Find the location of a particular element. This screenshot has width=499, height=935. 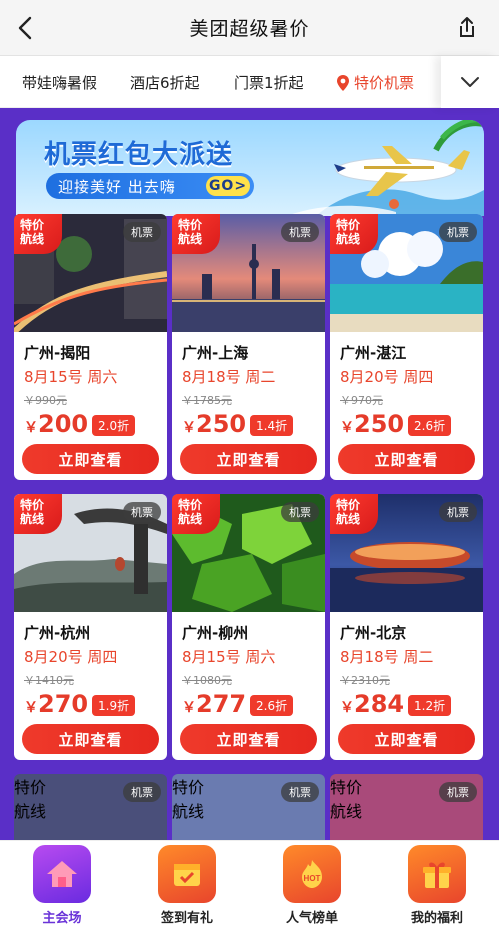

sale-price: ￥284 is located at coordinates (372, 704).